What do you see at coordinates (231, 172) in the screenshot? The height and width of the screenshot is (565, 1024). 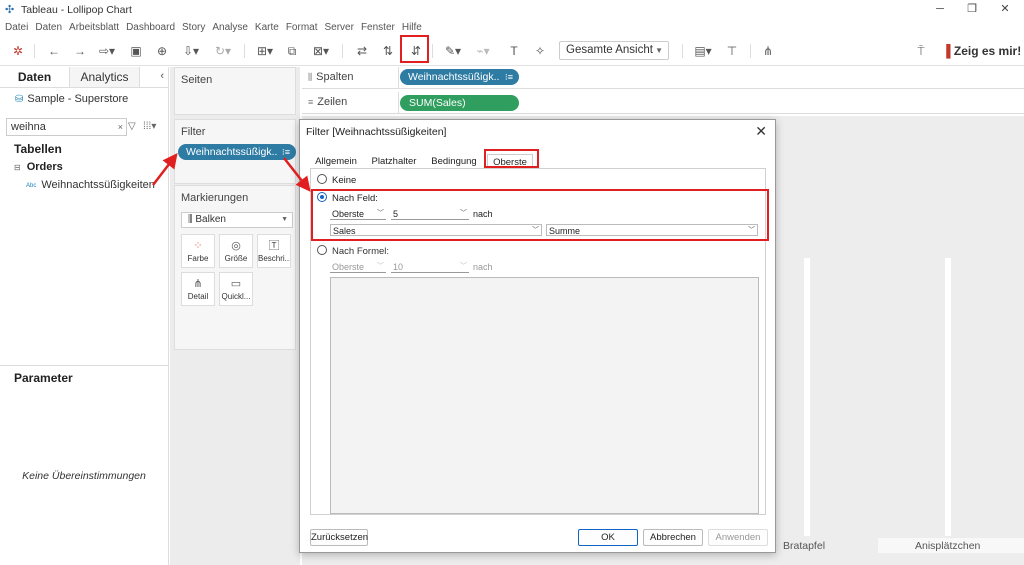 I see `annotation-arrows` at bounding box center [231, 172].